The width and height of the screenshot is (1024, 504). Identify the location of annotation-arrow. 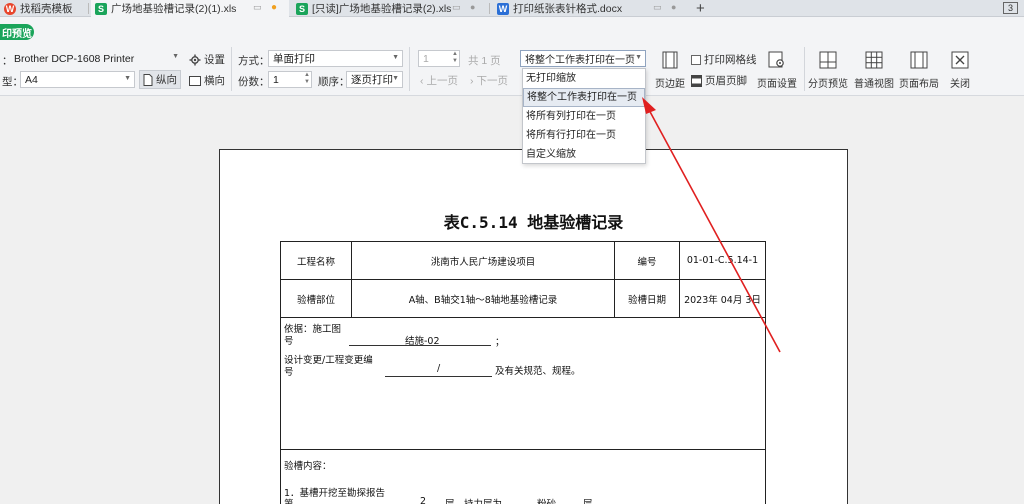
(711, 225).